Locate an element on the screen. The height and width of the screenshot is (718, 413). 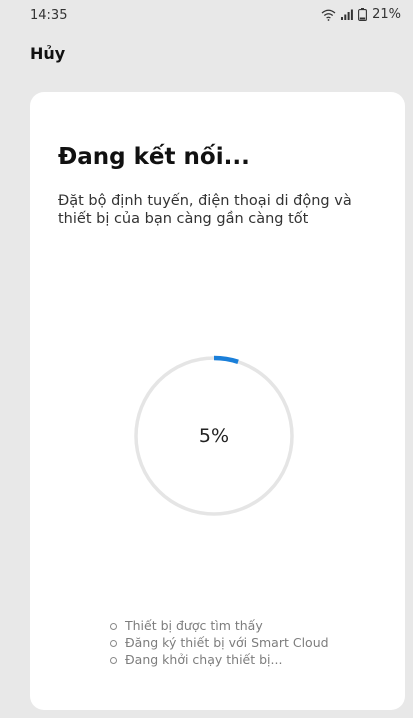
status-time: 14:35 is located at coordinates (49, 15).